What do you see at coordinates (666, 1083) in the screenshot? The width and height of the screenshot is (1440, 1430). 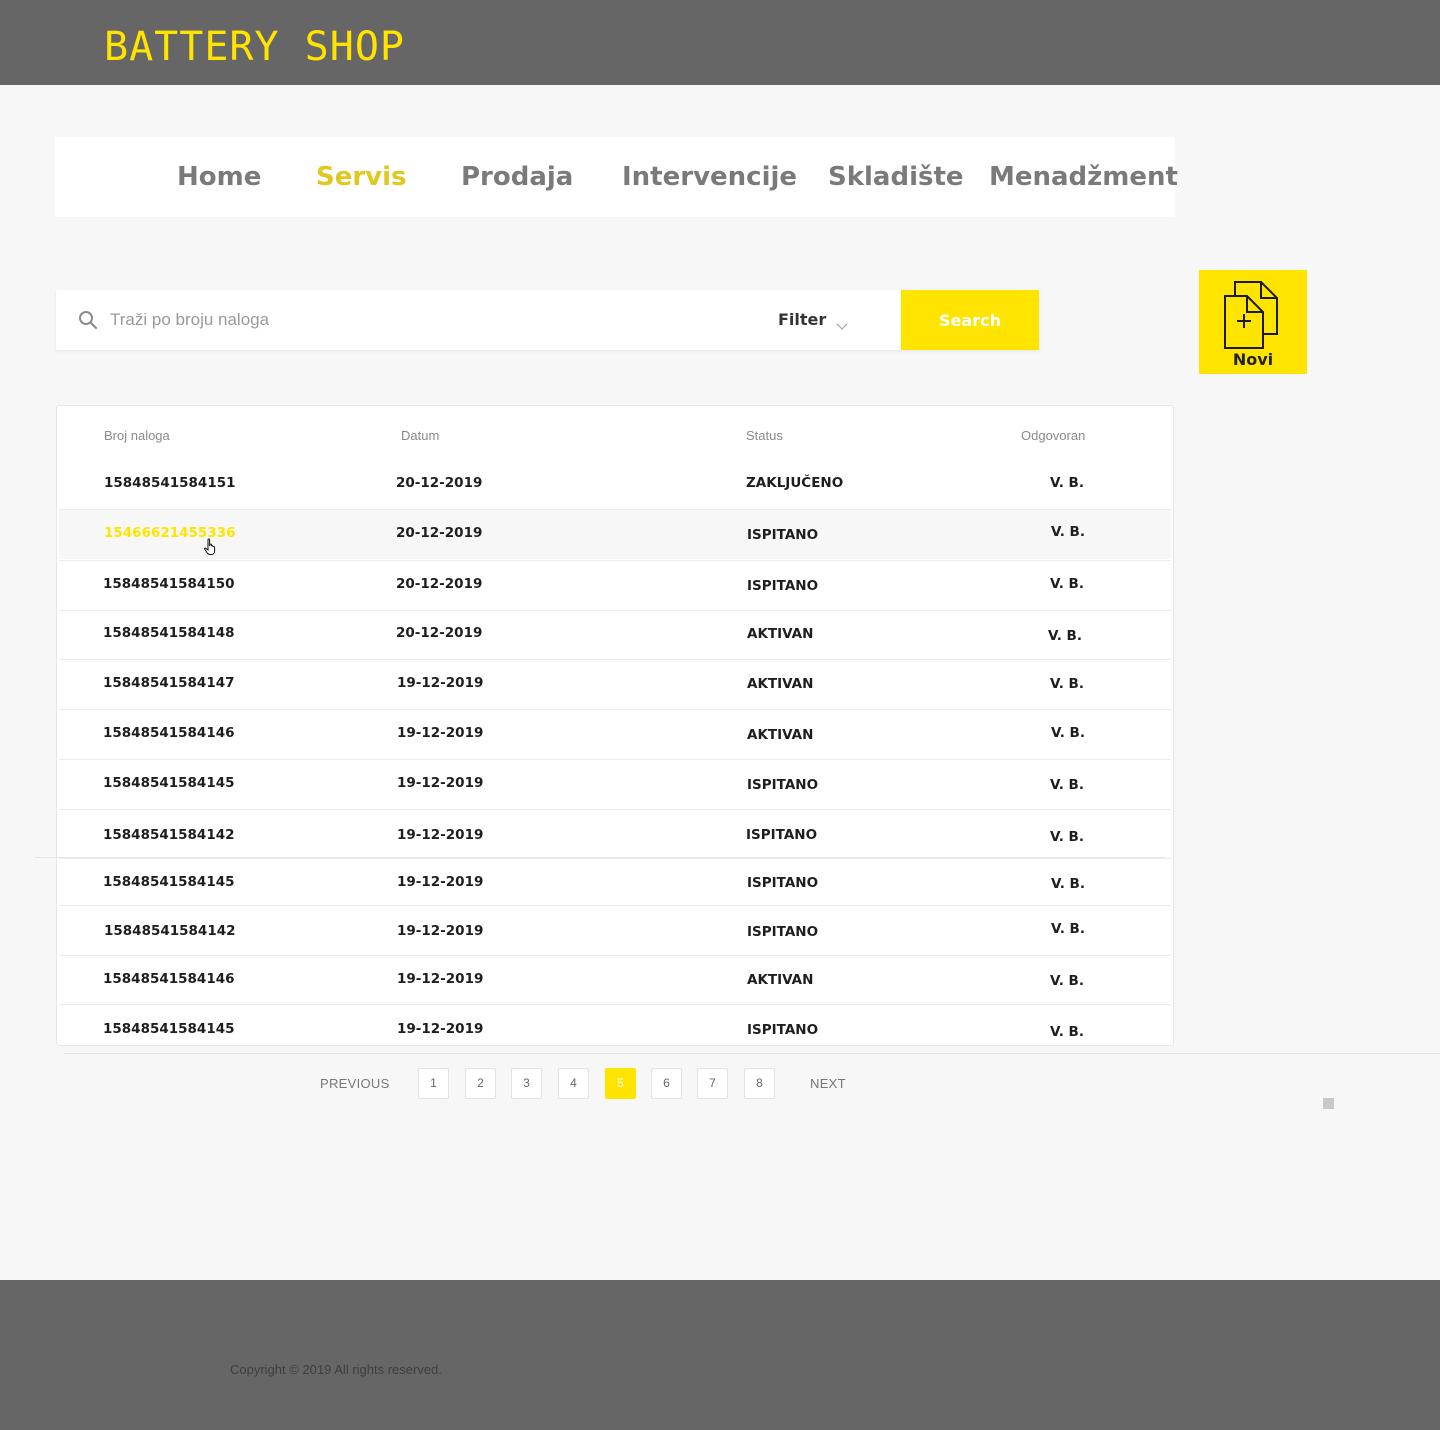 I see `page-button-6: 6` at bounding box center [666, 1083].